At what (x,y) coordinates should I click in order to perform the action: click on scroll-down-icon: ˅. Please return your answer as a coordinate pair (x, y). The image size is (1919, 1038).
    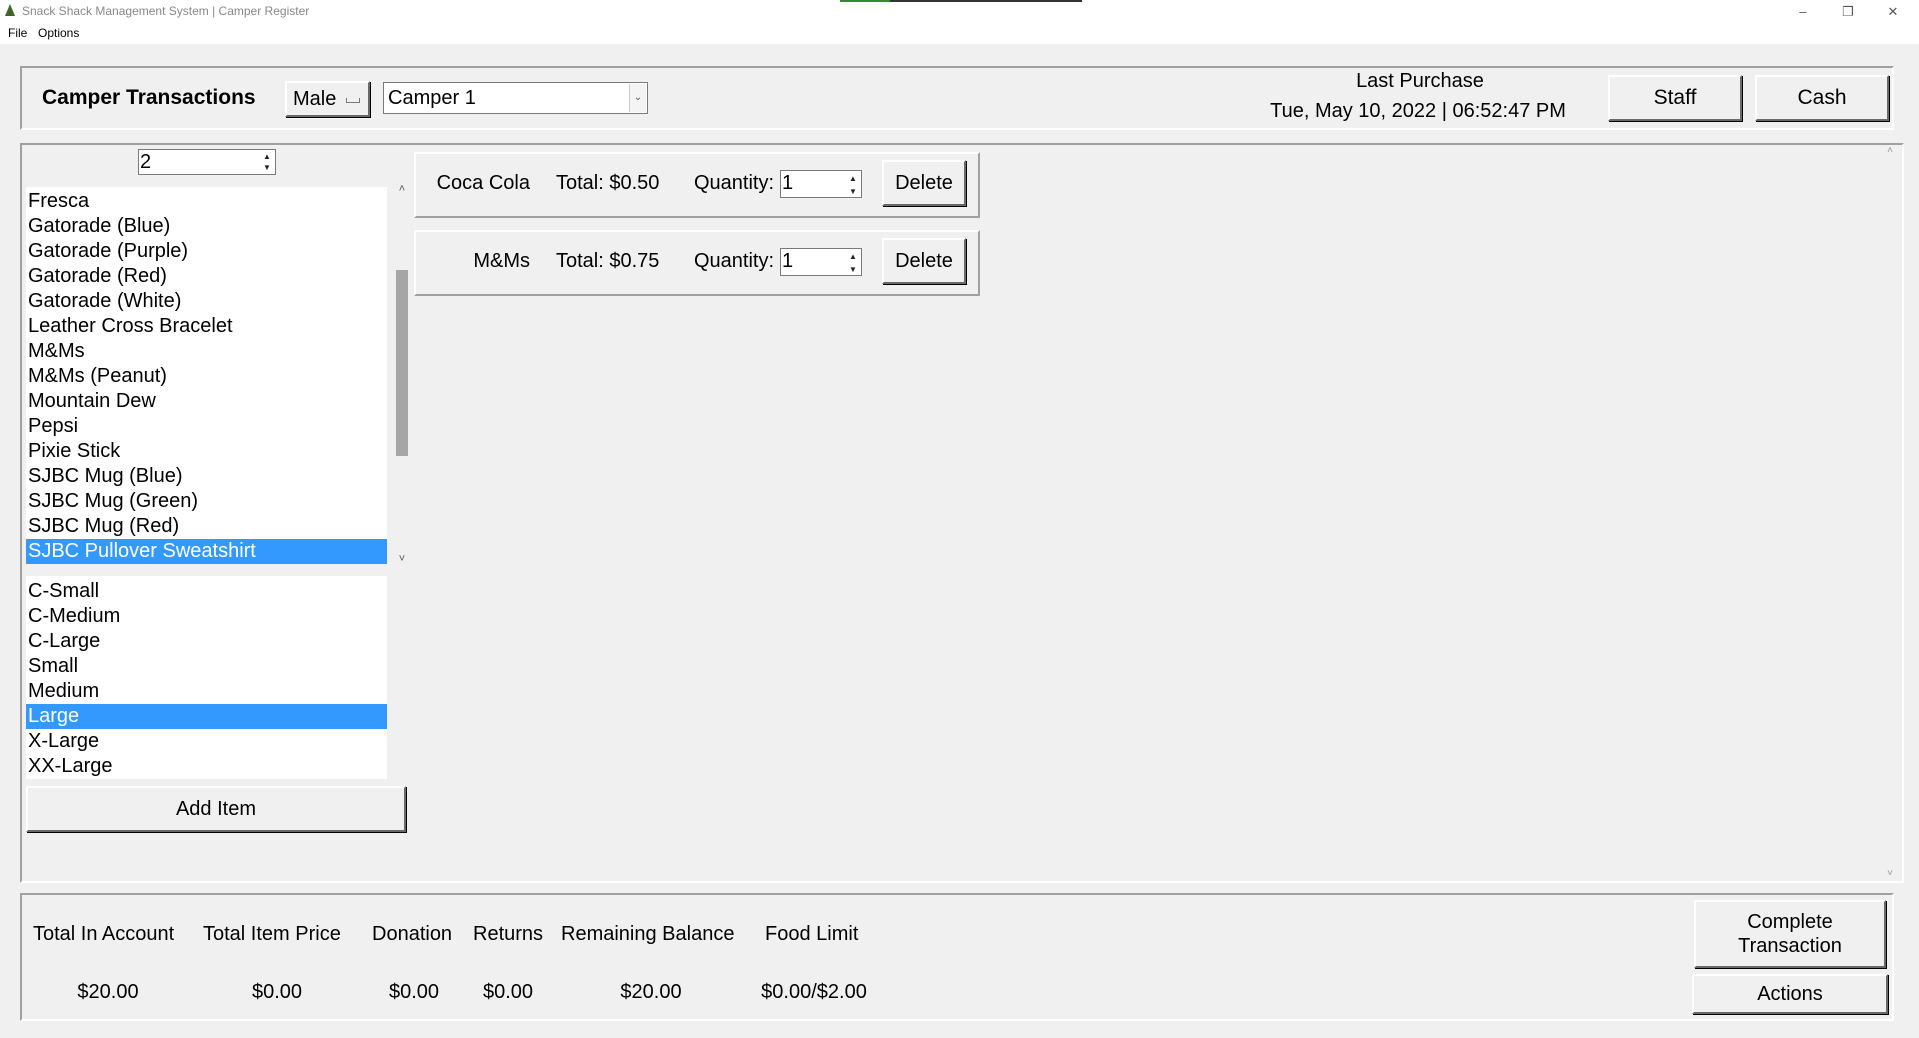
    Looking at the image, I should click on (1890, 875).